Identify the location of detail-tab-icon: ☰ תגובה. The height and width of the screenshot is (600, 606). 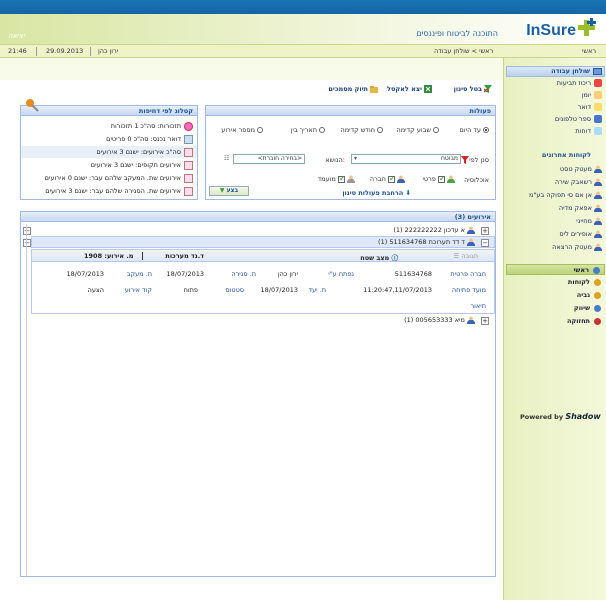
(465, 256).